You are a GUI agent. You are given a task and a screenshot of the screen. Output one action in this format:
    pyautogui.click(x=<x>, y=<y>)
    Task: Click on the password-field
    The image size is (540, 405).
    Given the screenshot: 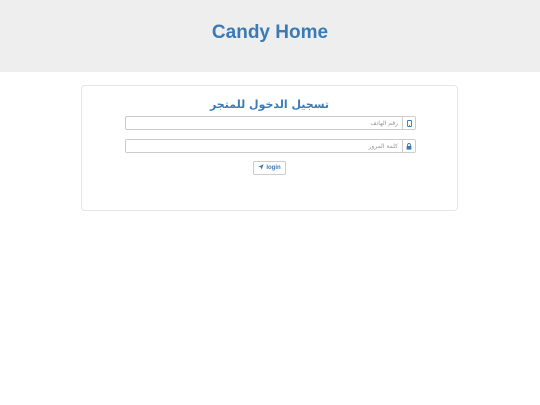 What is the action you would take?
    pyautogui.click(x=270, y=146)
    